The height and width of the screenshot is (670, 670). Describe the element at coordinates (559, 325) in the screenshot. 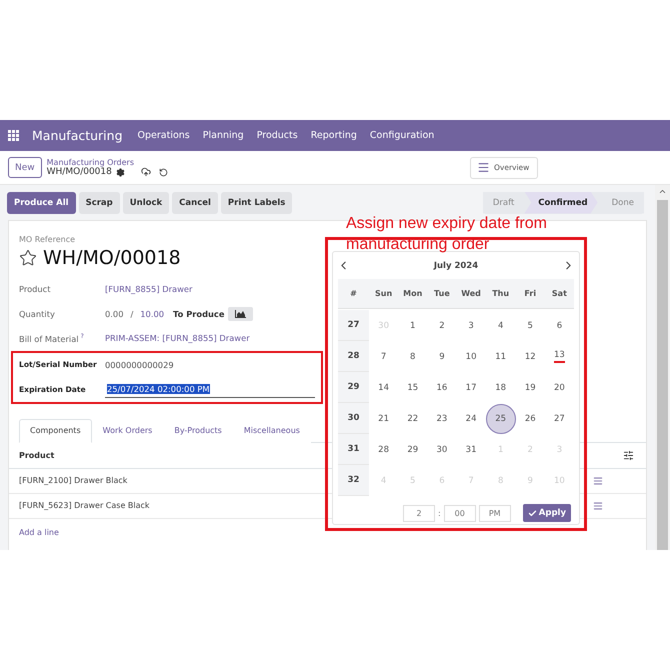

I see `calendar-day: 6` at that location.